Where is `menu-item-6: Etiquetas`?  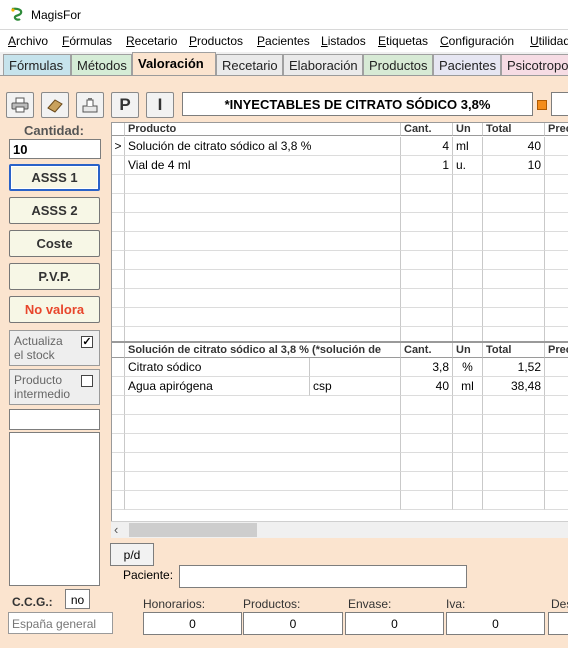
menu-item-6: Etiquetas is located at coordinates (403, 41).